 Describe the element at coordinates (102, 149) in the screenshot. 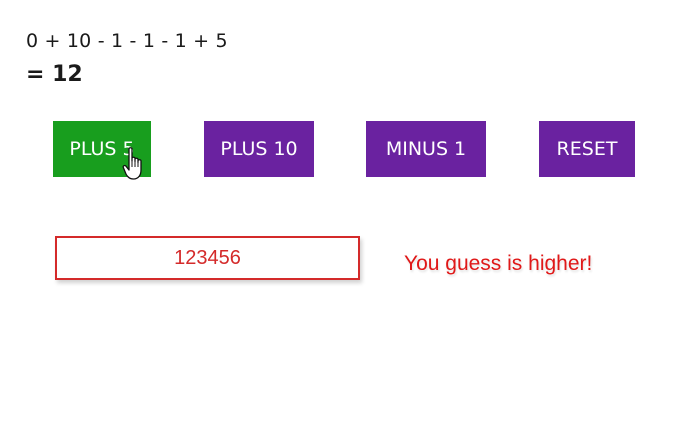

I see `plus-5-button: PLUS 5` at that location.